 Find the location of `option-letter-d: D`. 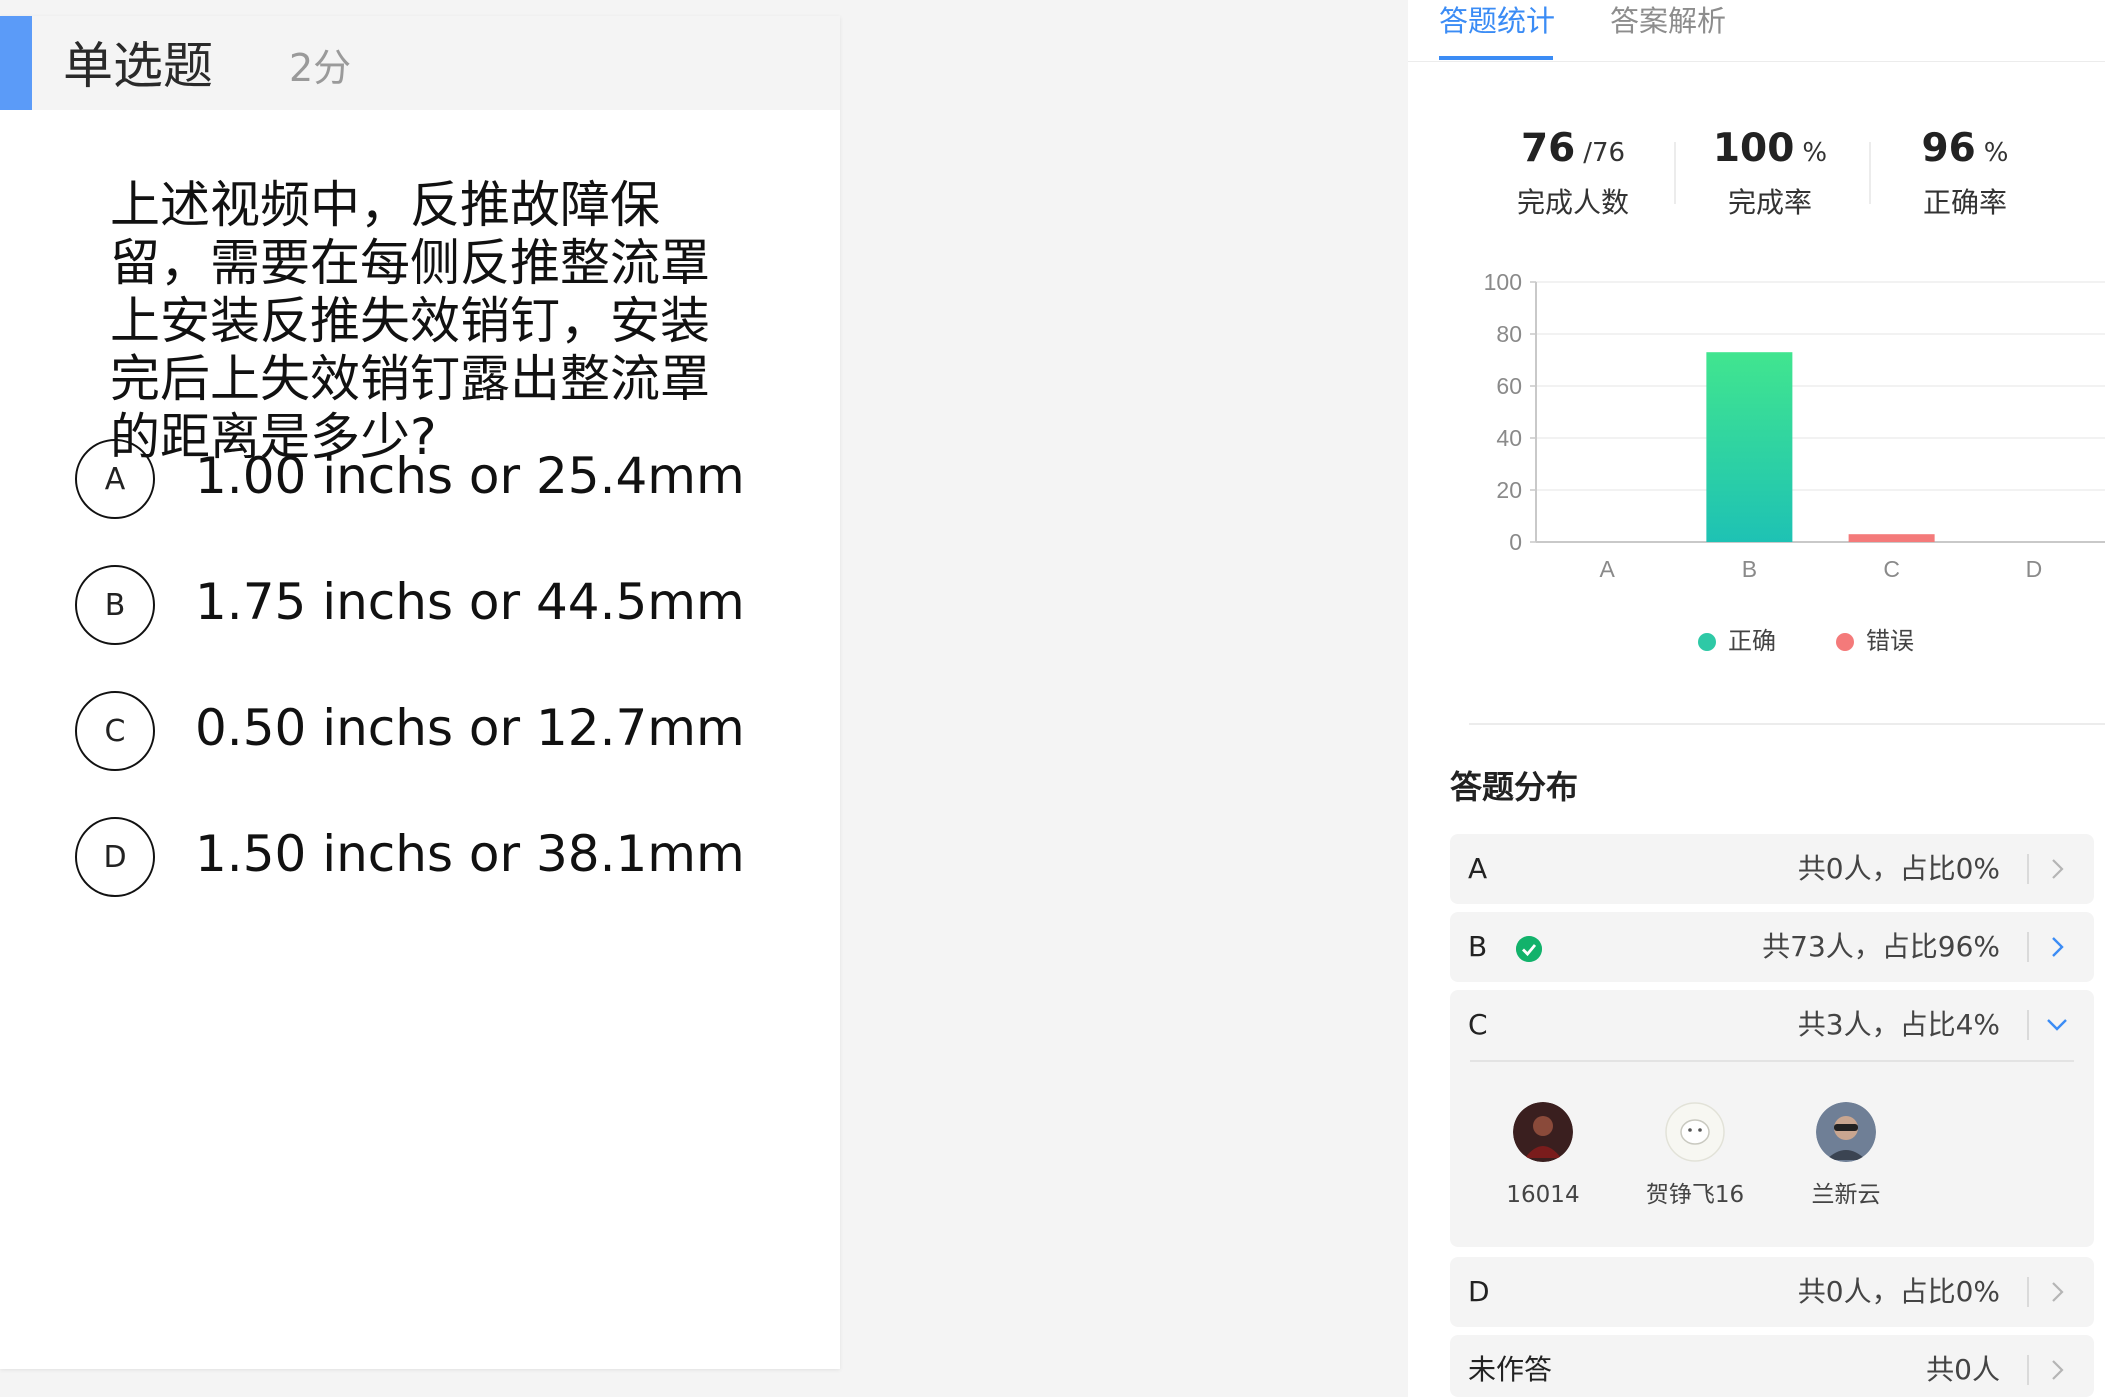

option-letter-d: D is located at coordinates (115, 857).